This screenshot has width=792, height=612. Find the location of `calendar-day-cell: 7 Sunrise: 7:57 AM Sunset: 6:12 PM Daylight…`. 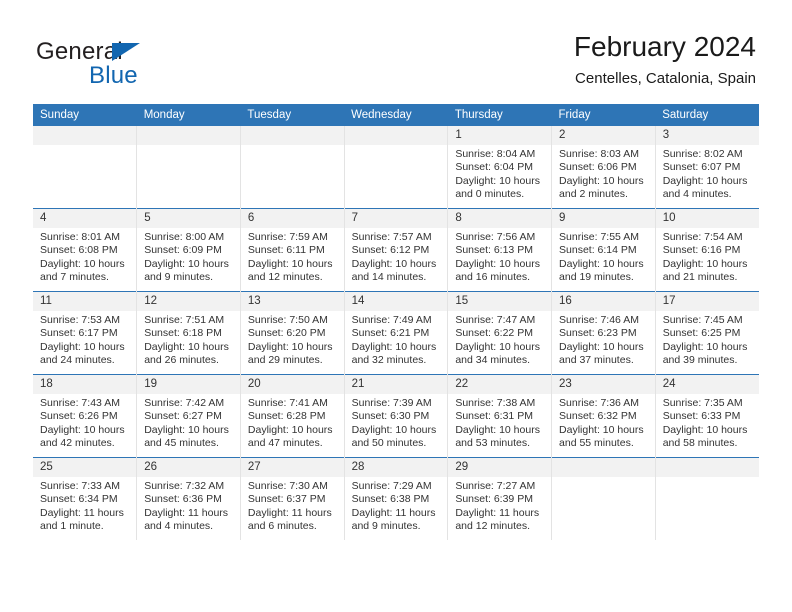

calendar-day-cell: 7 Sunrise: 7:57 AM Sunset: 6:12 PM Daylight… is located at coordinates (395, 250).